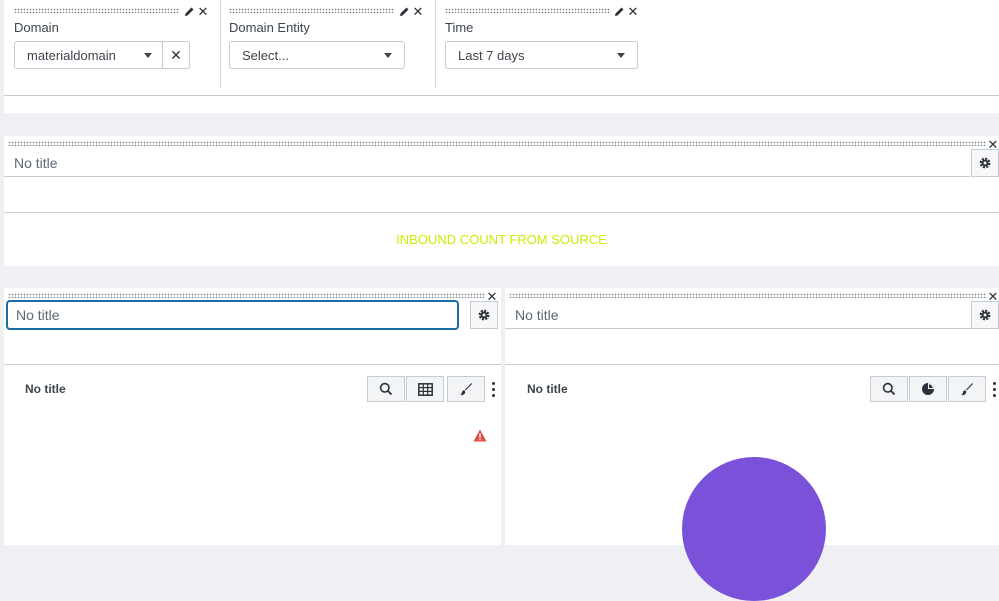  I want to click on domain-label: Domain, so click(36, 27).